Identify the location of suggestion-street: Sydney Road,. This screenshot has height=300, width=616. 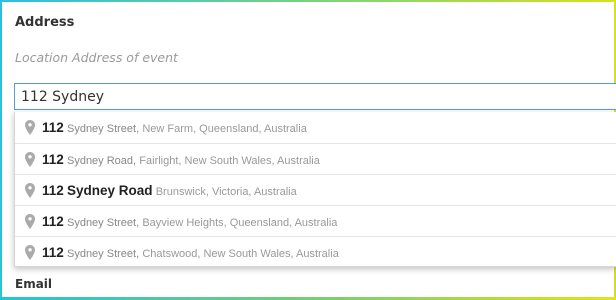
(101, 160).